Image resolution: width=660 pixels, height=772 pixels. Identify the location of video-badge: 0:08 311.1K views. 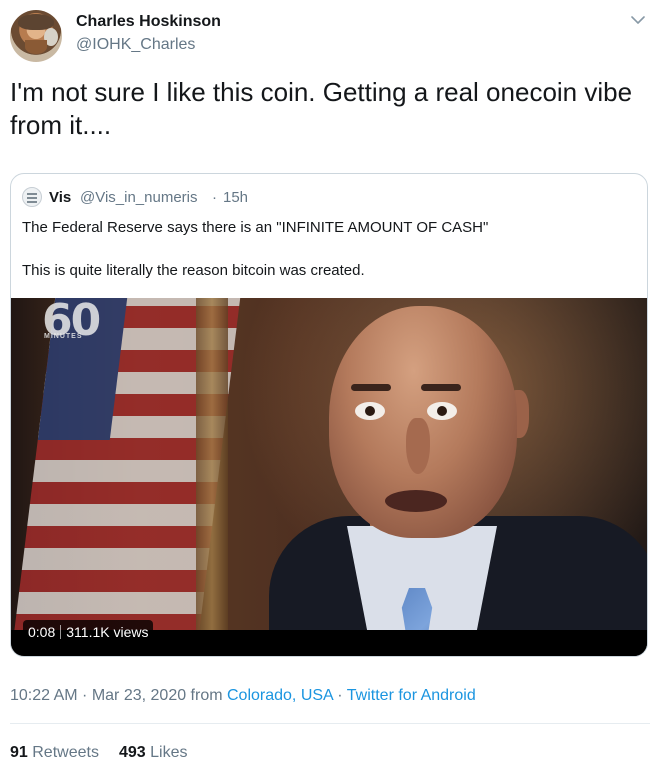
(88, 632).